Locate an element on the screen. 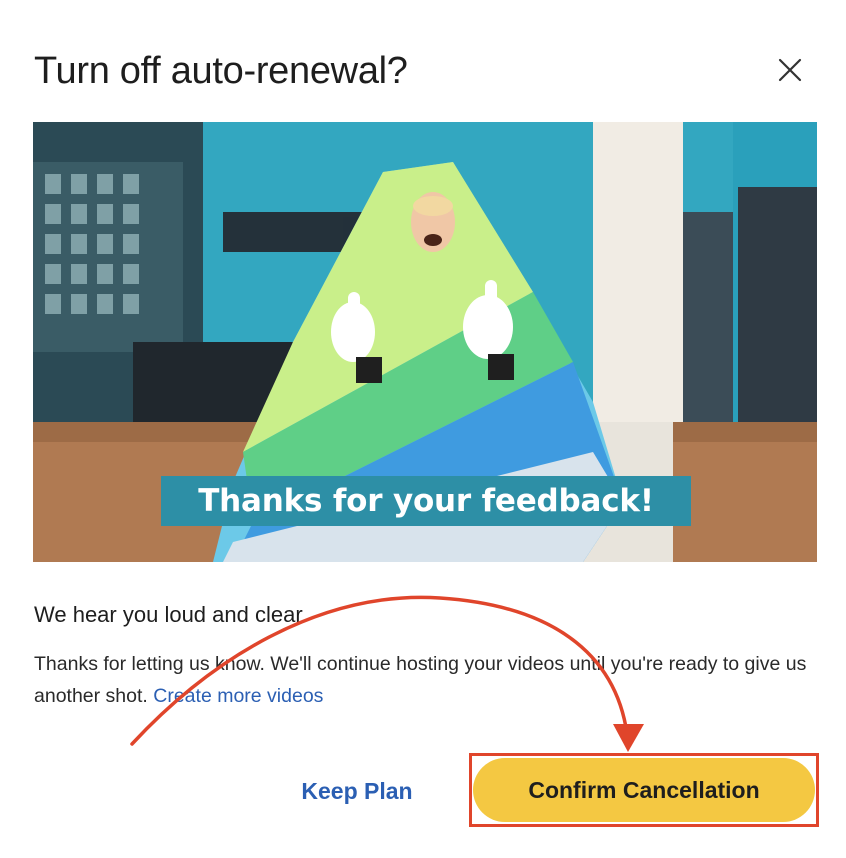 This screenshot has width=846, height=858. close-icon is located at coordinates (790, 70).